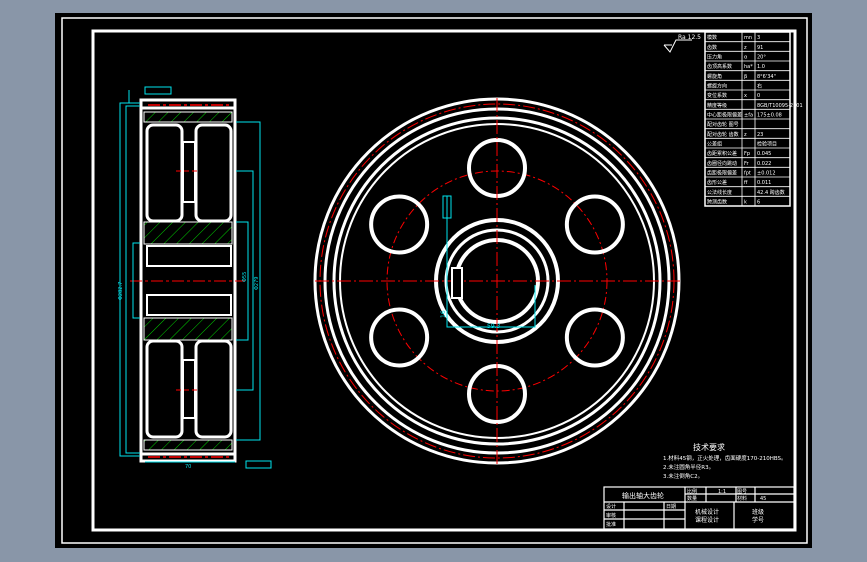 The image size is (867, 562). I want to click on svg-text: 审核, so click(611, 515).